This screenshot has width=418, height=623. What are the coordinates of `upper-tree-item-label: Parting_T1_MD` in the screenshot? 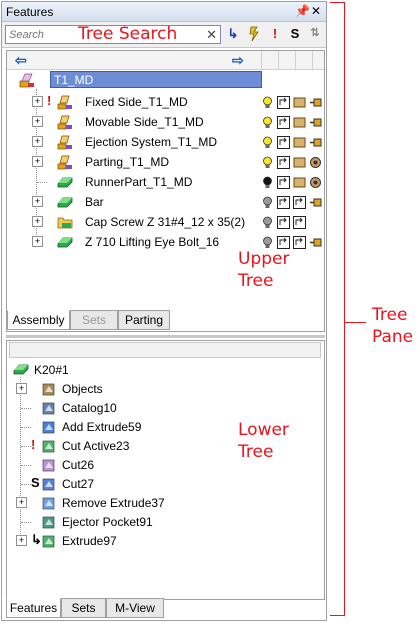 It's located at (127, 162).